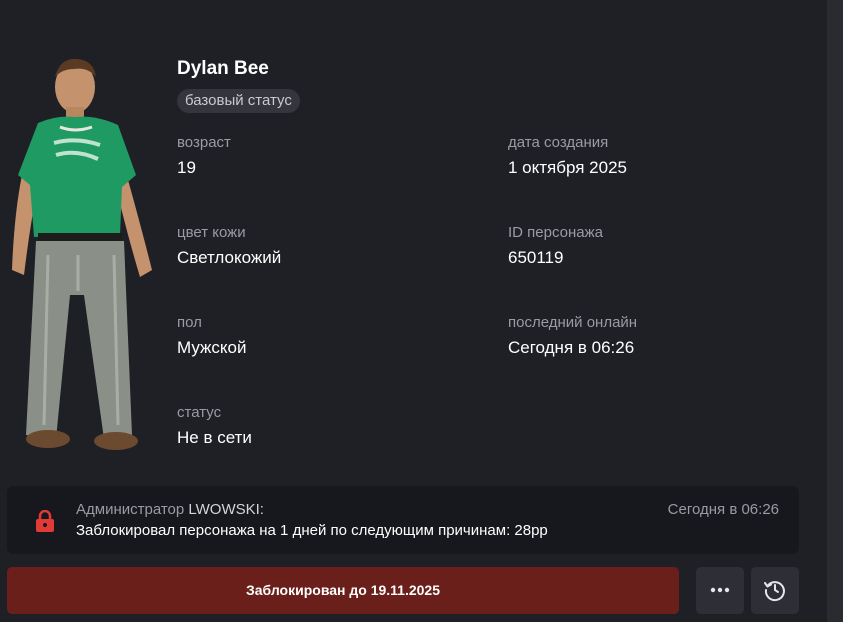 The height and width of the screenshot is (622, 843). What do you see at coordinates (212, 347) in the screenshot?
I see `gender-value: Мужской` at bounding box center [212, 347].